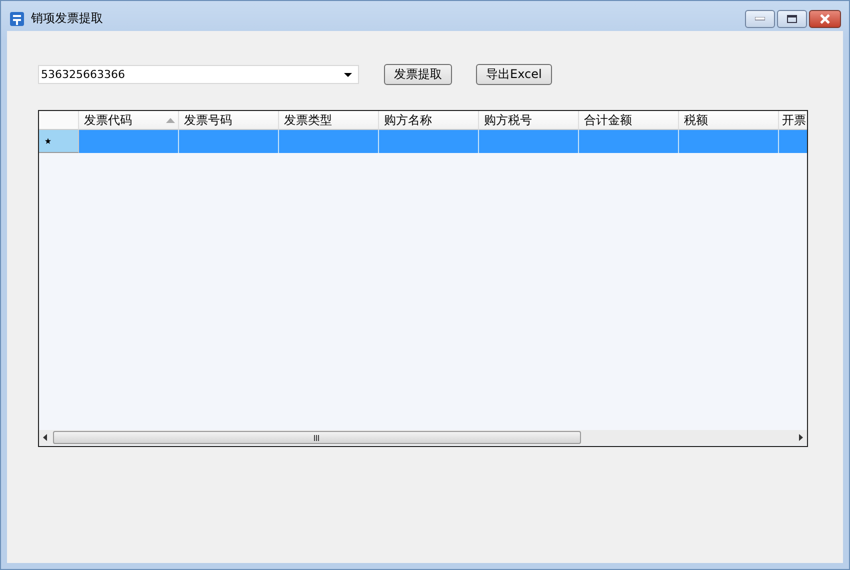  What do you see at coordinates (801, 437) in the screenshot?
I see `scroll-right-icon` at bounding box center [801, 437].